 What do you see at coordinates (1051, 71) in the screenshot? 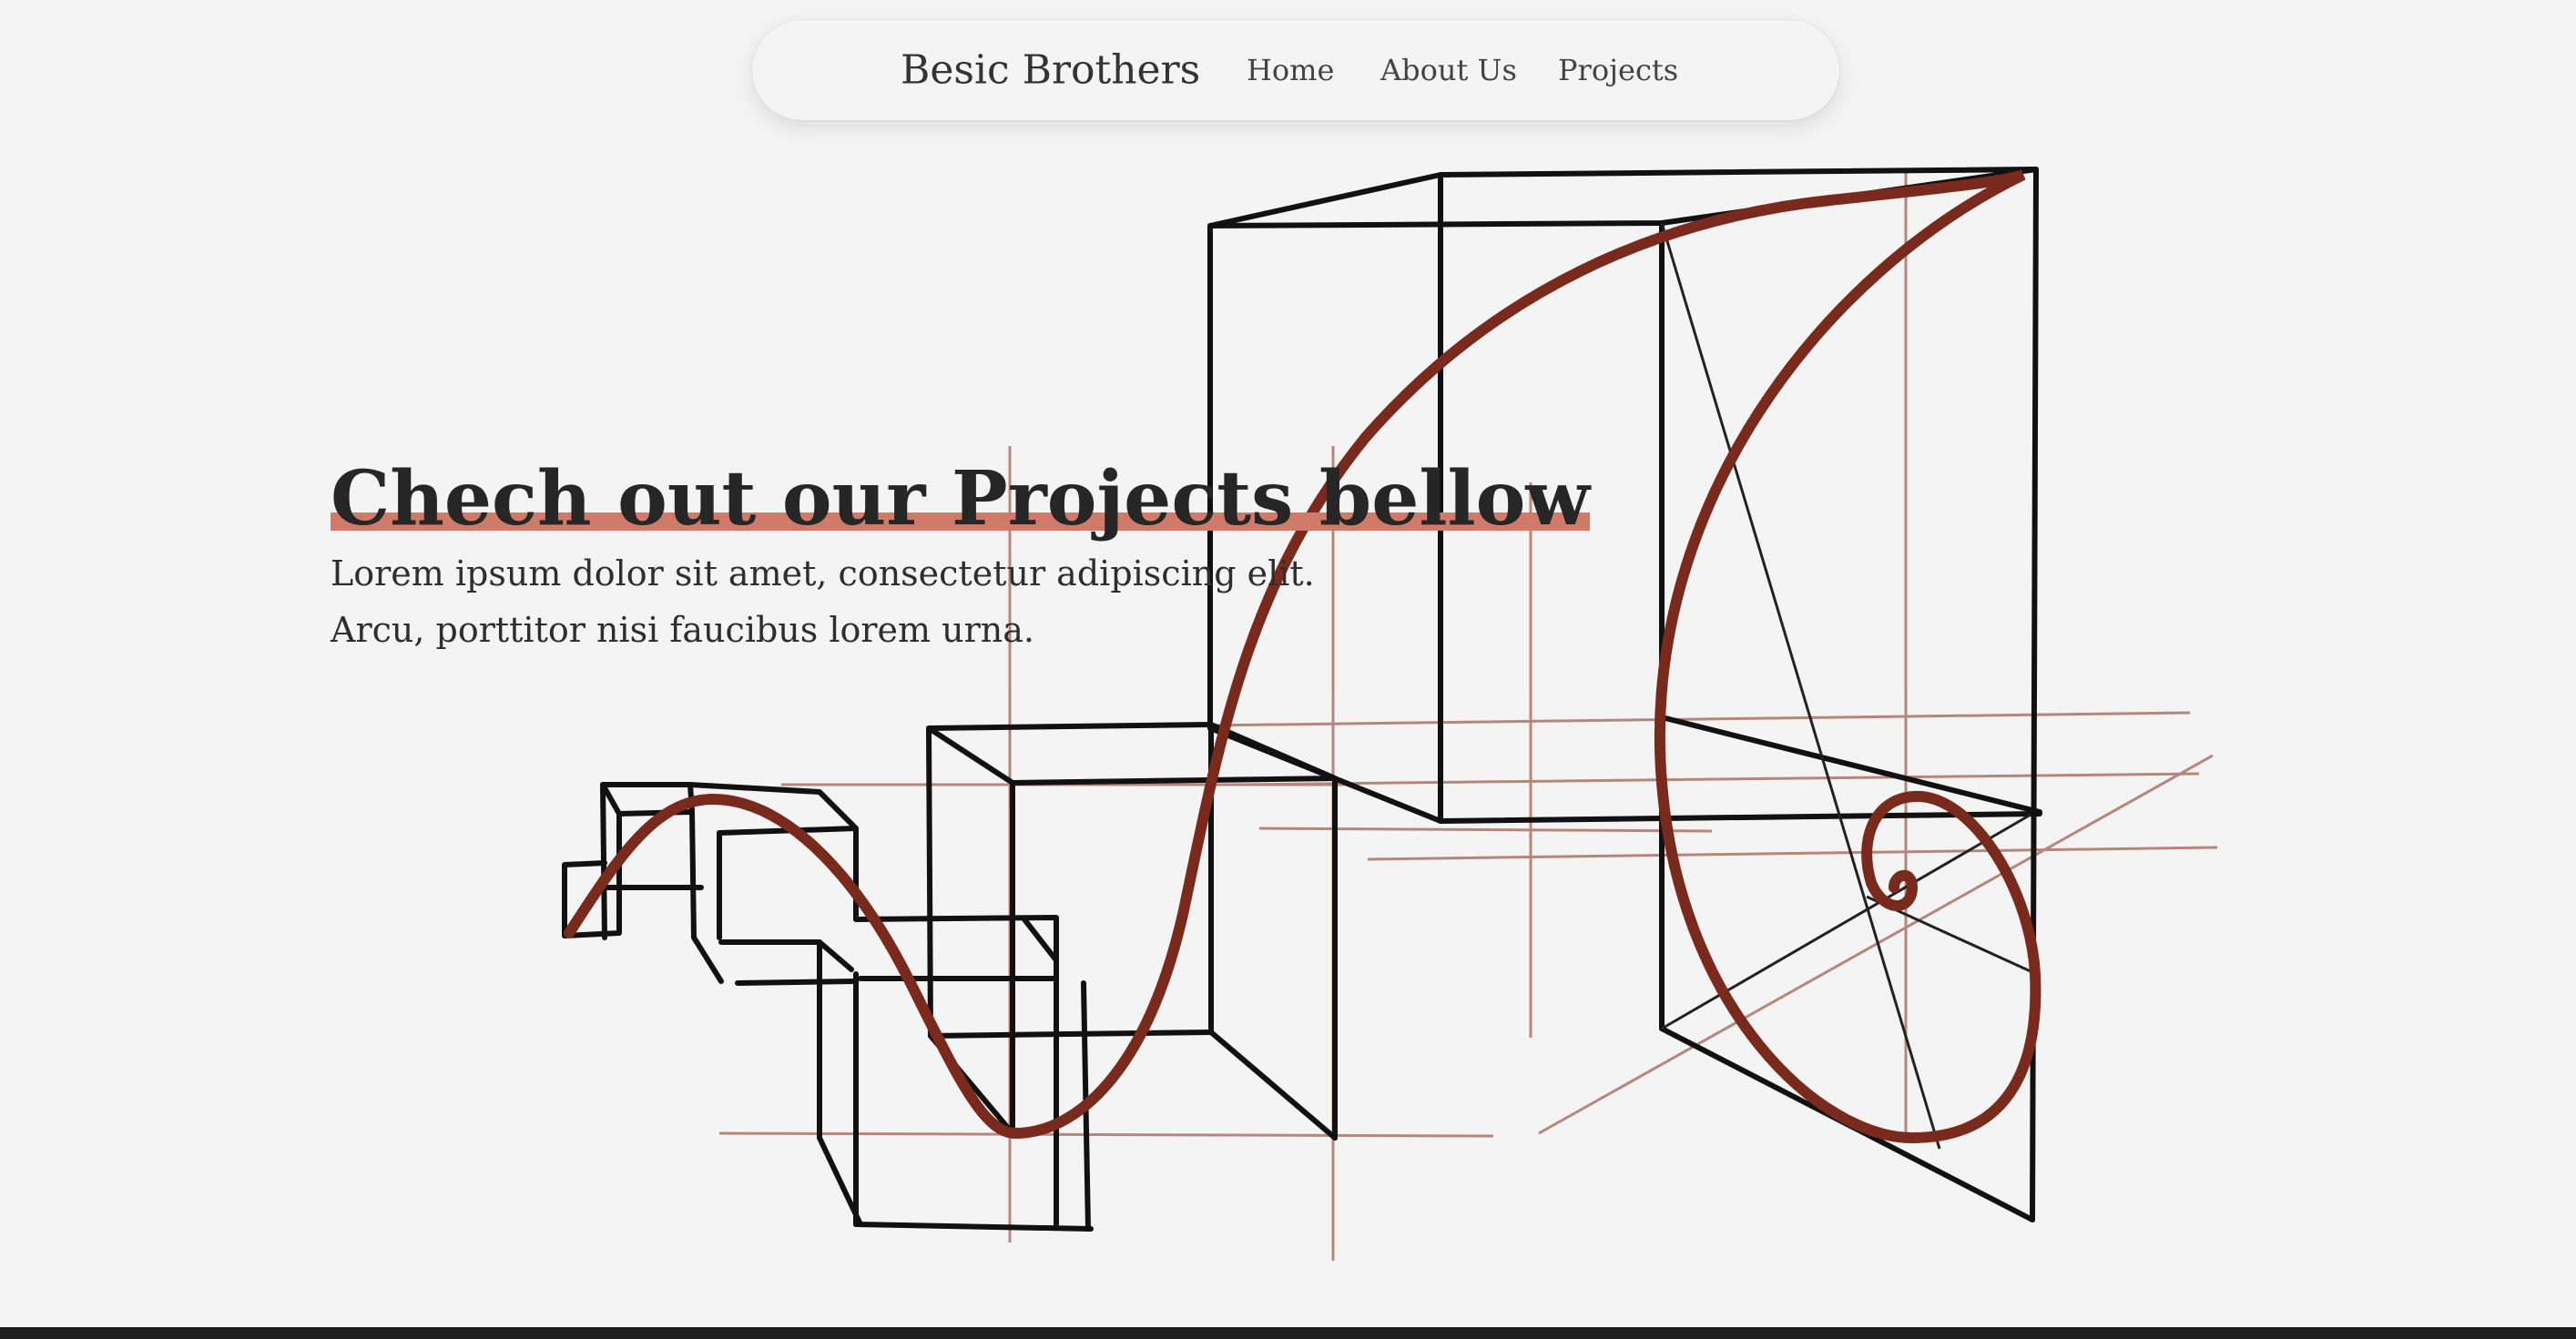
I see `brand-logo: Besic Brothers` at bounding box center [1051, 71].